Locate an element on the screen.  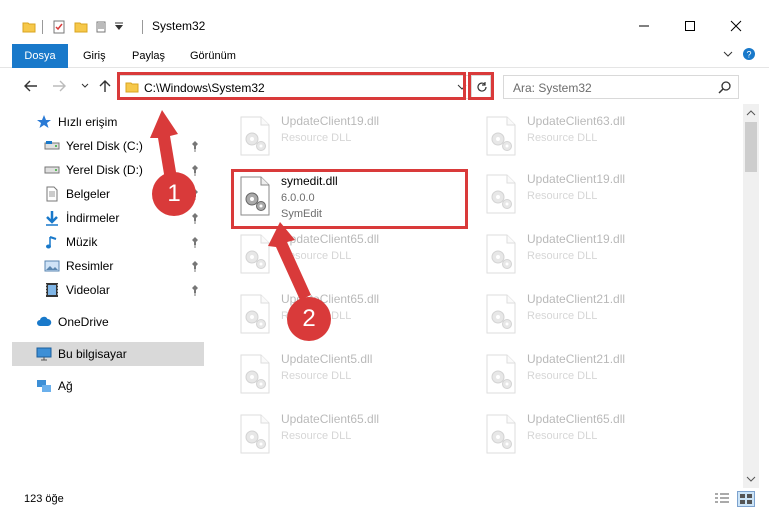
sidebar-item-label: İndirmeler is located at coordinates (93, 218).